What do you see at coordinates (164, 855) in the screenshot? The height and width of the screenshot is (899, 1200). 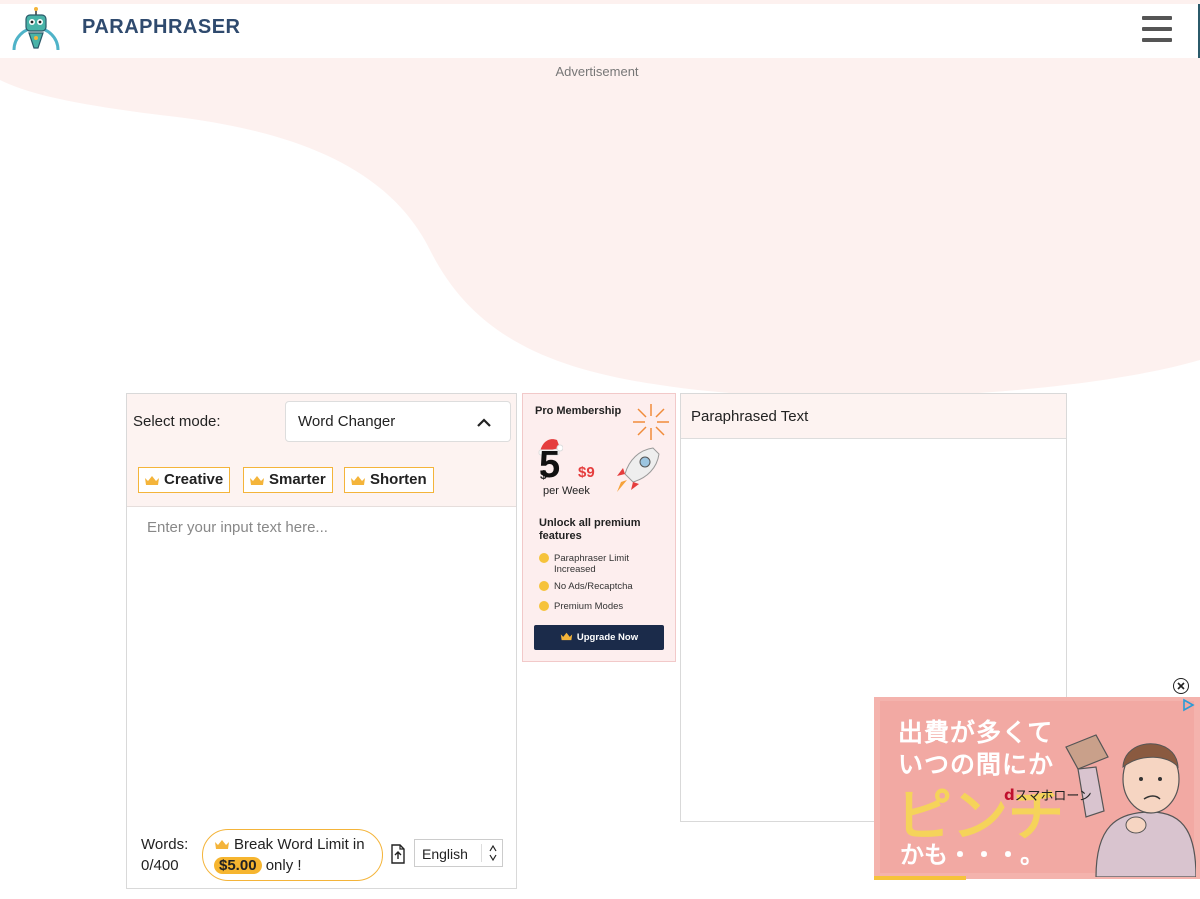 I see `word-counter: Words: 0/400` at bounding box center [164, 855].